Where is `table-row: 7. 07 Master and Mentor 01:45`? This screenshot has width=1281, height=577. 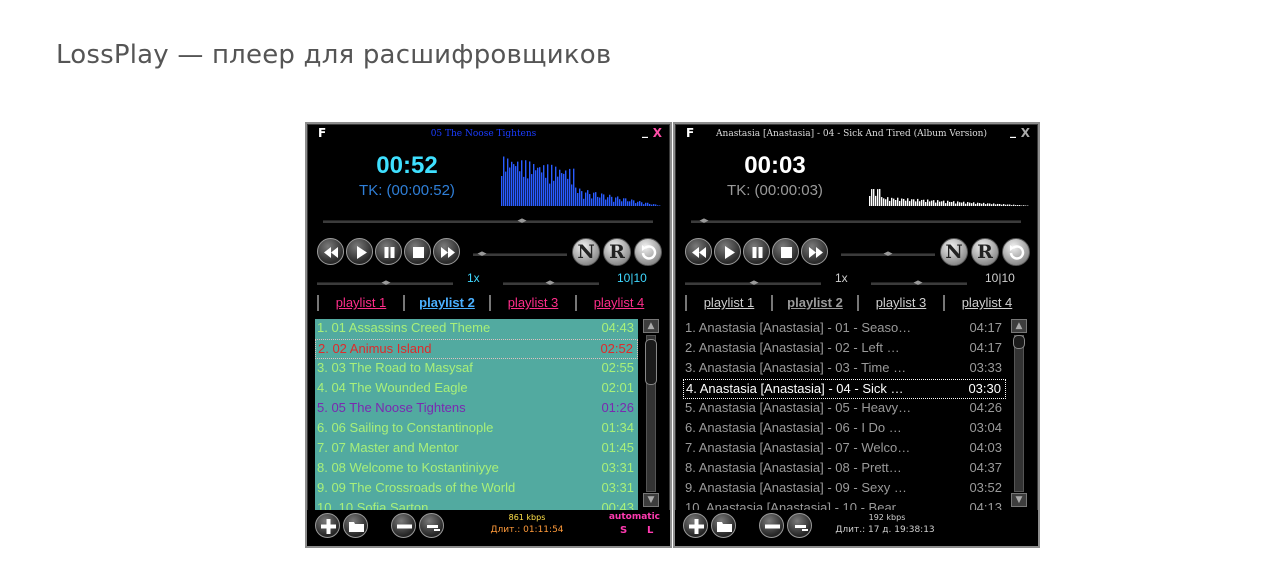
table-row: 7. 07 Master and Mentor 01:45 is located at coordinates (476, 449).